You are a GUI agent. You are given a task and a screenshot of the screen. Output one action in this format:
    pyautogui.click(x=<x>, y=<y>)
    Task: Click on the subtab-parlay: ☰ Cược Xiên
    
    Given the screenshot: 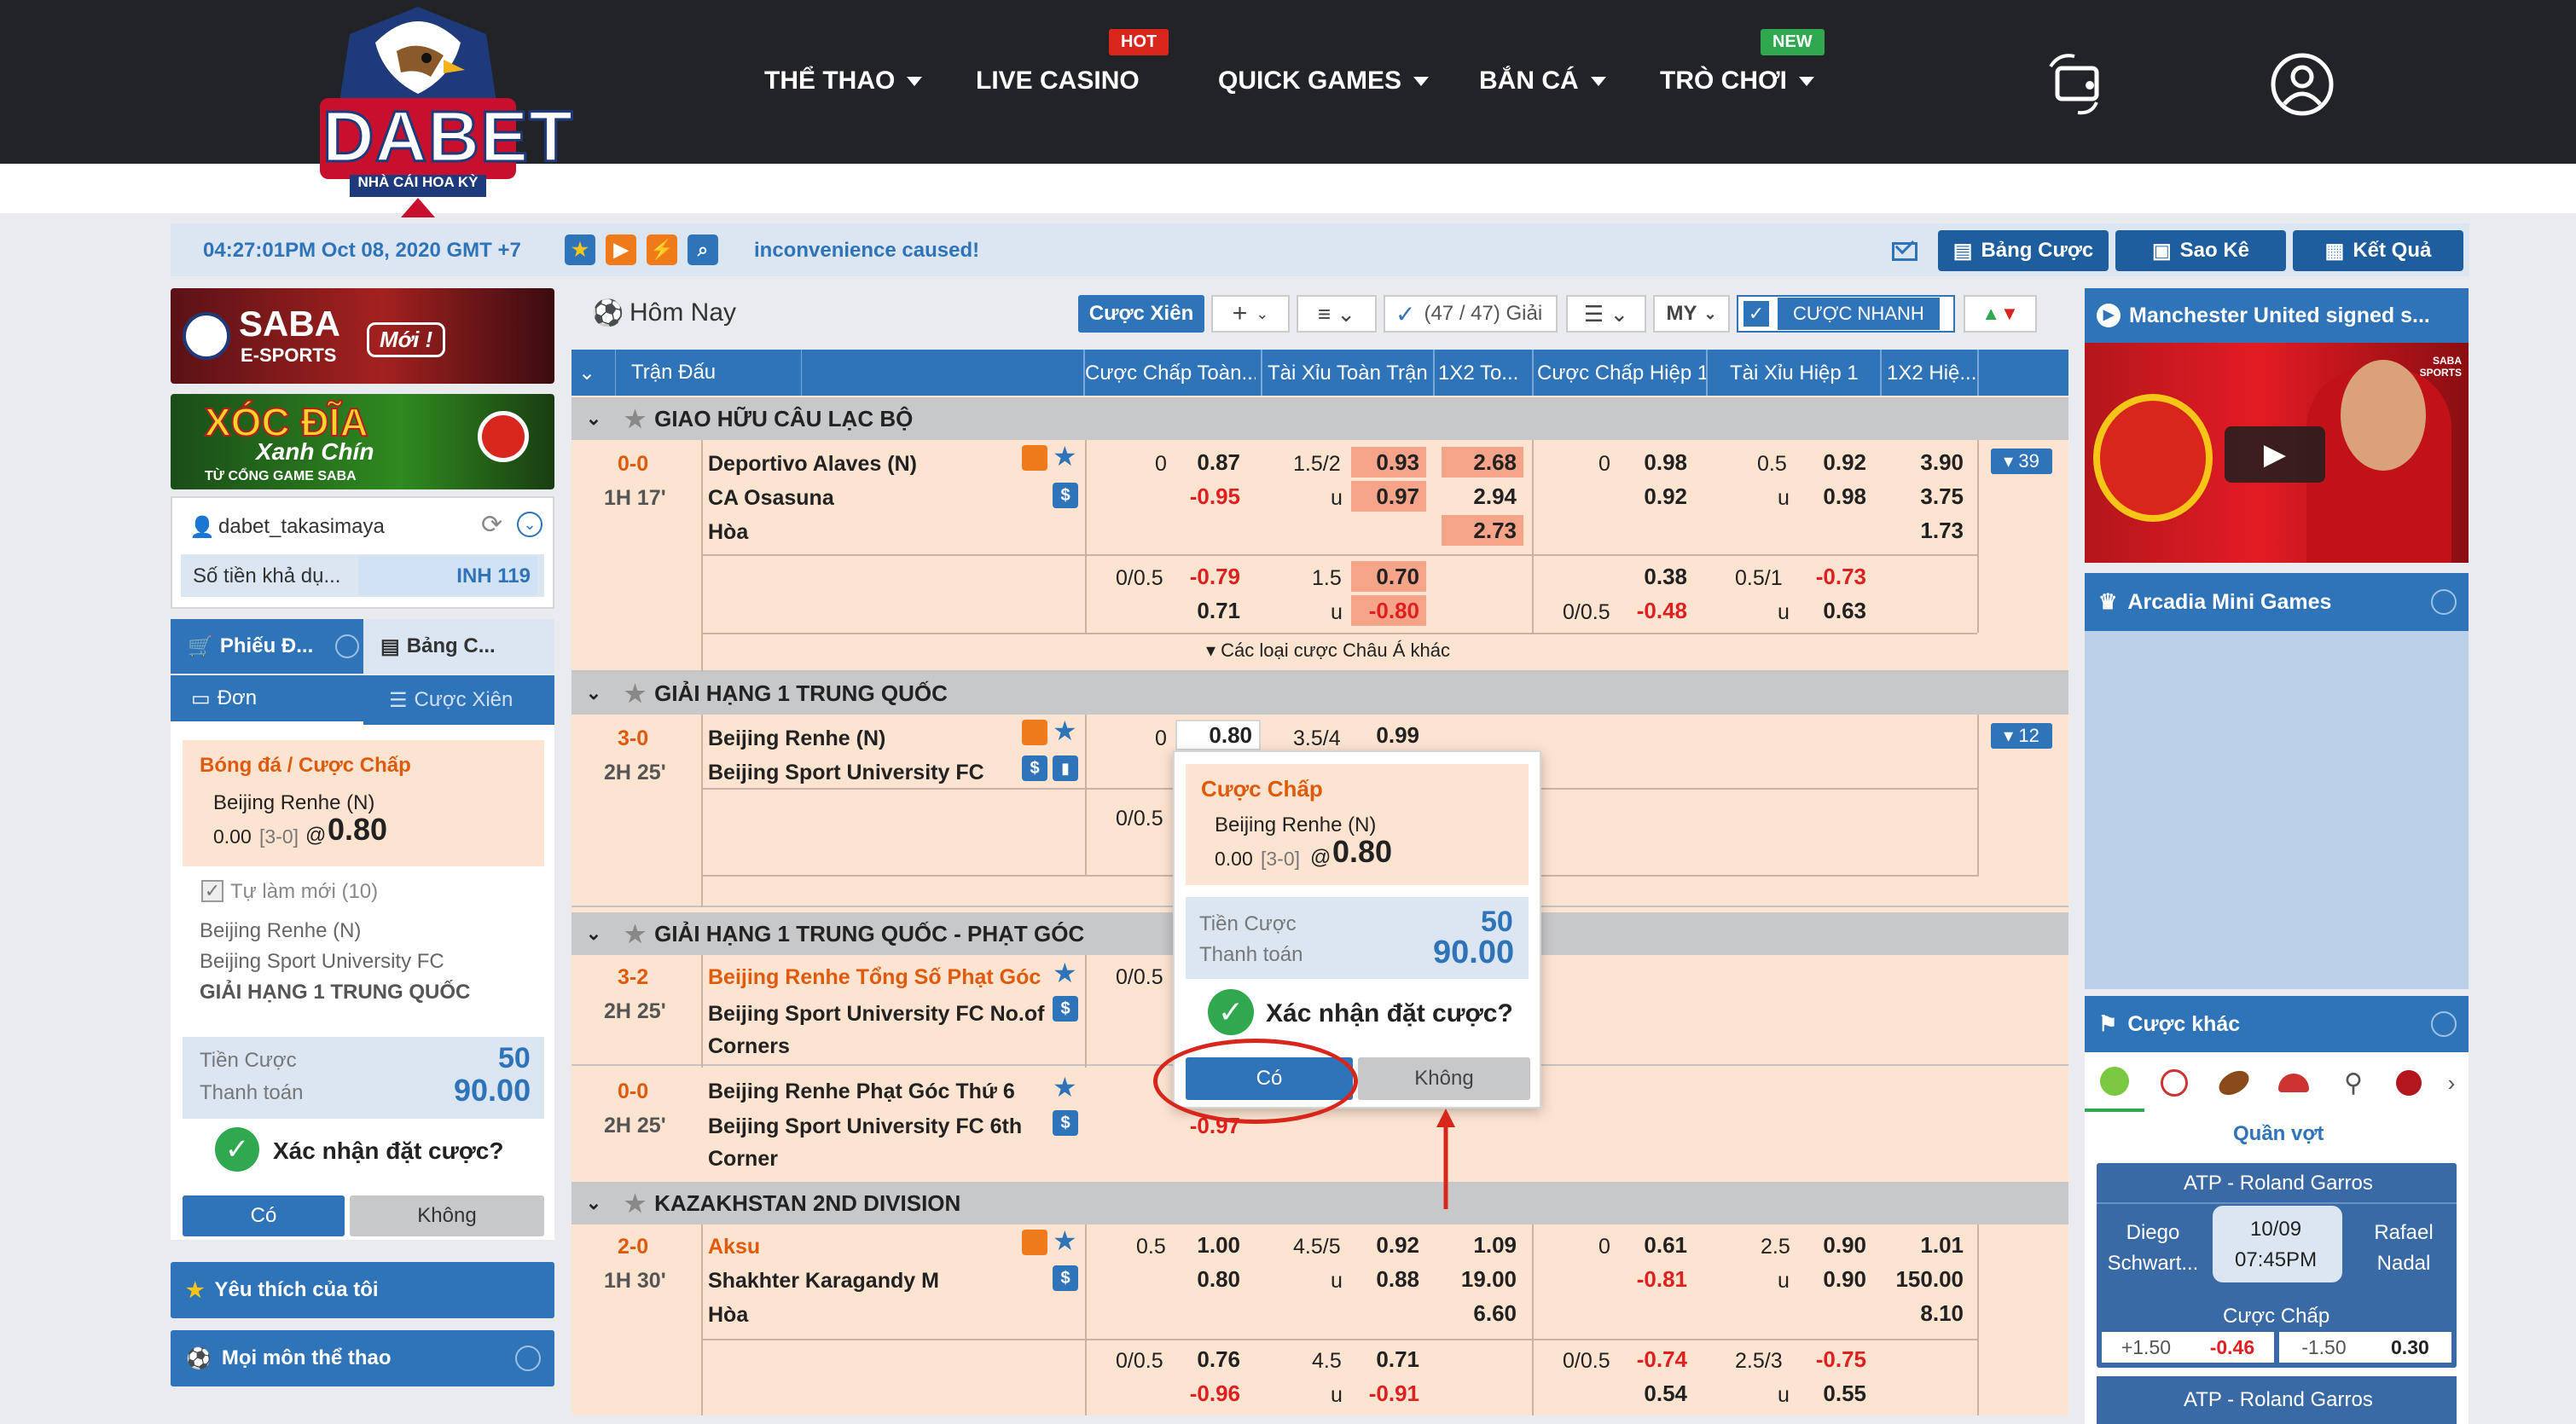 What is the action you would take?
    pyautogui.click(x=458, y=700)
    